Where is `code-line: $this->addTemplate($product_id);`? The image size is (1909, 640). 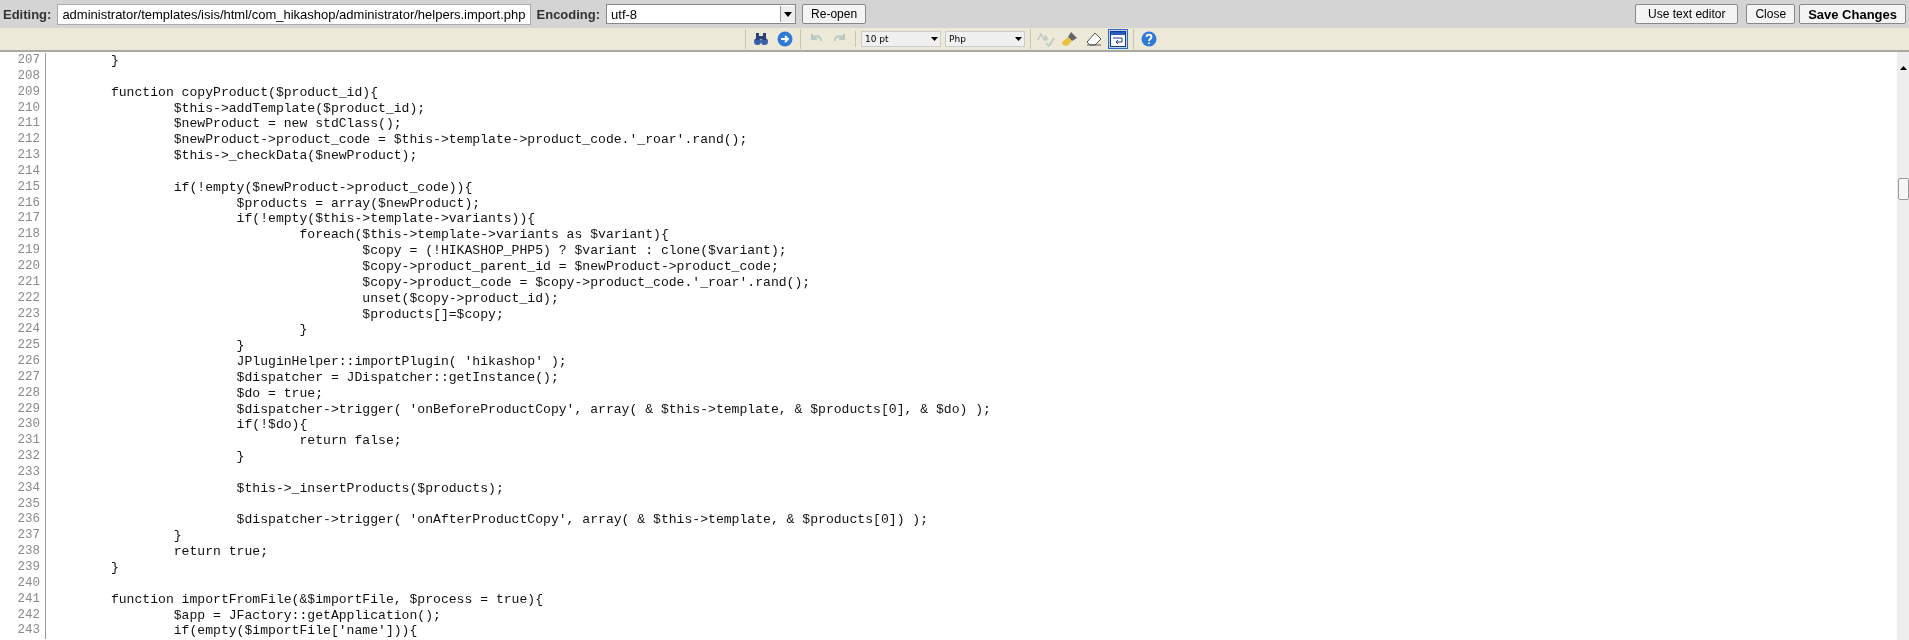 code-line: $this->addTemplate($product_id); is located at coordinates (299, 108).